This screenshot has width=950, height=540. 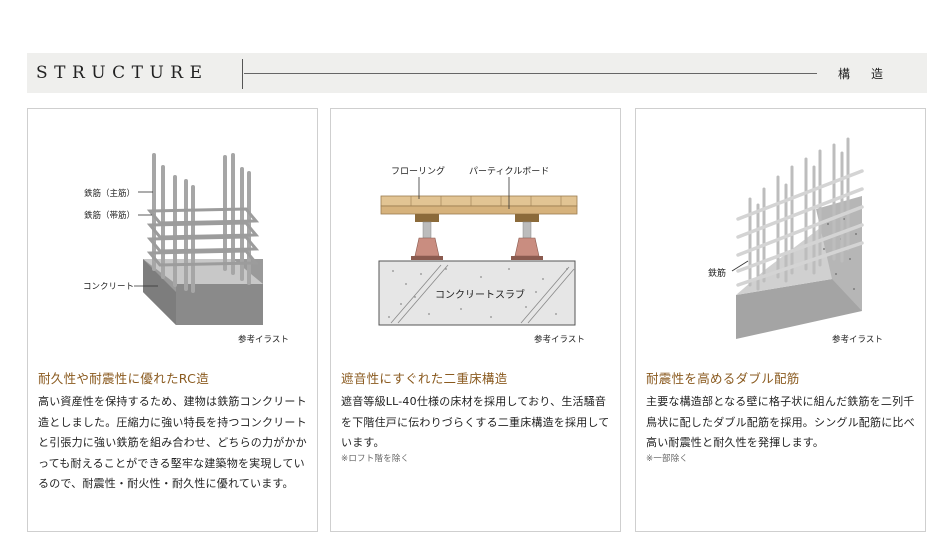 What do you see at coordinates (109, 215) in the screenshot?
I see `label-hoop-rebar: 鉄筋（帯筋）` at bounding box center [109, 215].